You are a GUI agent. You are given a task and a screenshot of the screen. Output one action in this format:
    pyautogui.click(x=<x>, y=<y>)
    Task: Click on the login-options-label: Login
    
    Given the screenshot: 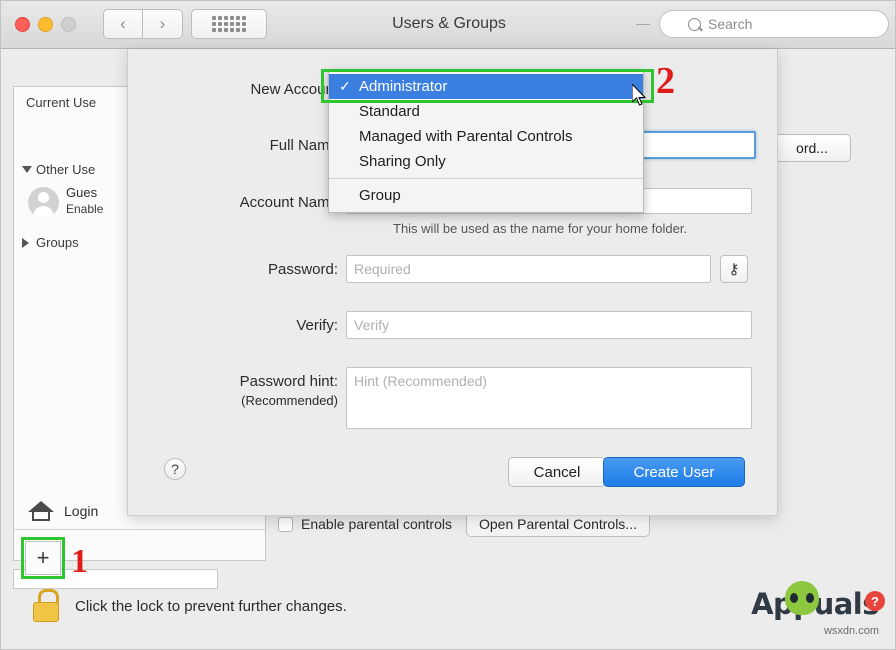 What is the action you would take?
    pyautogui.click(x=81, y=511)
    